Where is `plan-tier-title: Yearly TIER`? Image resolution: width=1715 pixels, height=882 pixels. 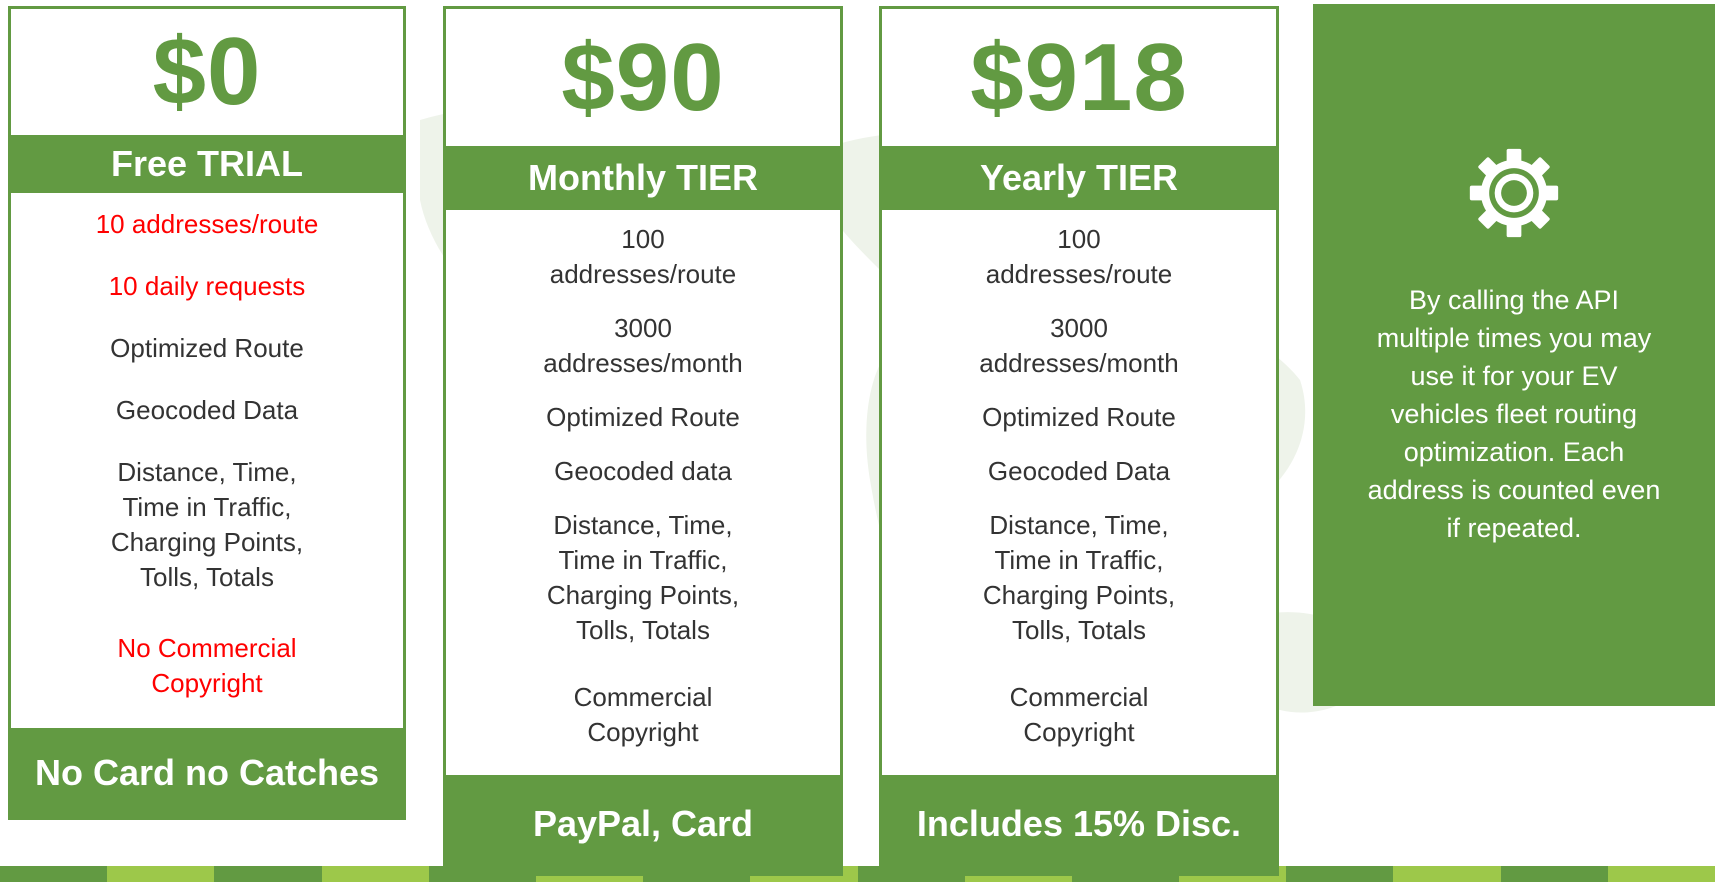
plan-tier-title: Yearly TIER is located at coordinates (1079, 178).